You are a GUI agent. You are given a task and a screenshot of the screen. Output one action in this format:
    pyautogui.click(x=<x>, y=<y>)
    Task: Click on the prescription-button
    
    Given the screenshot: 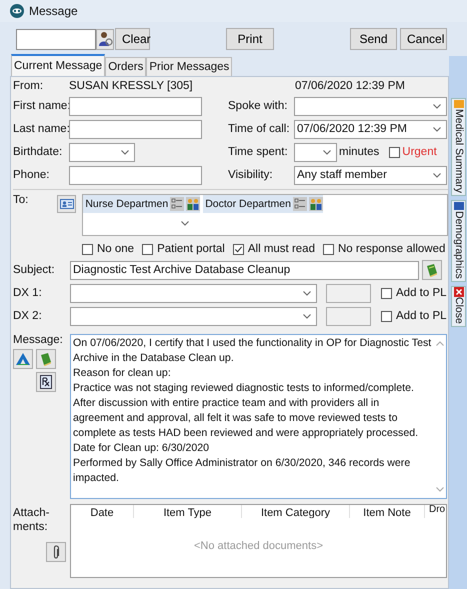 What is the action you would take?
    pyautogui.click(x=46, y=382)
    